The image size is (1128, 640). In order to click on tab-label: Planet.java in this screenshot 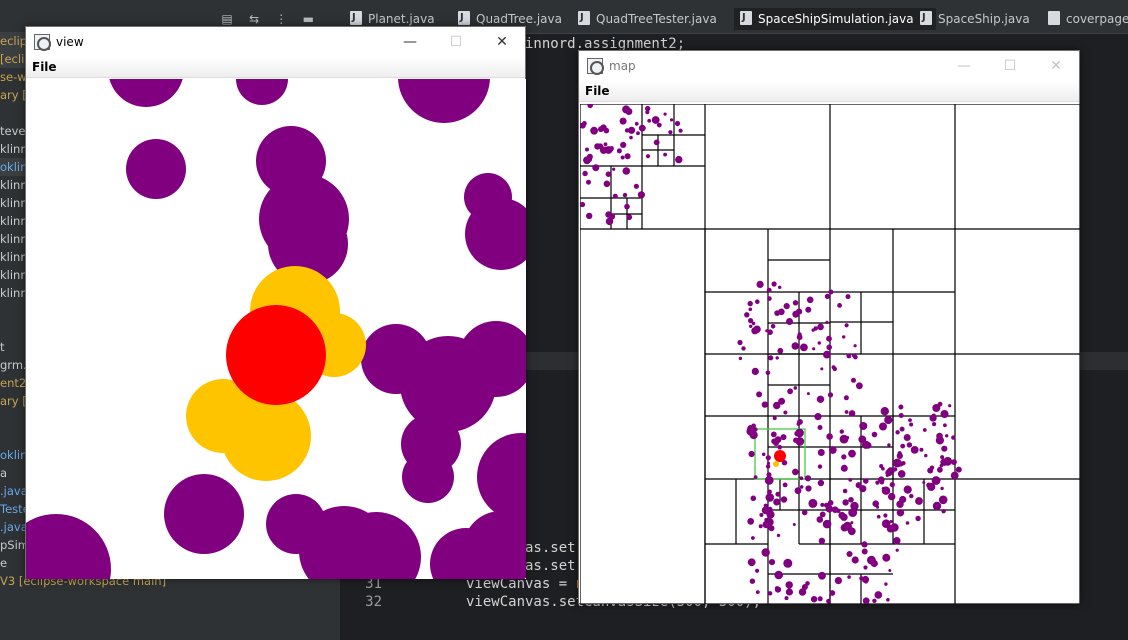, I will do `click(401, 19)`.